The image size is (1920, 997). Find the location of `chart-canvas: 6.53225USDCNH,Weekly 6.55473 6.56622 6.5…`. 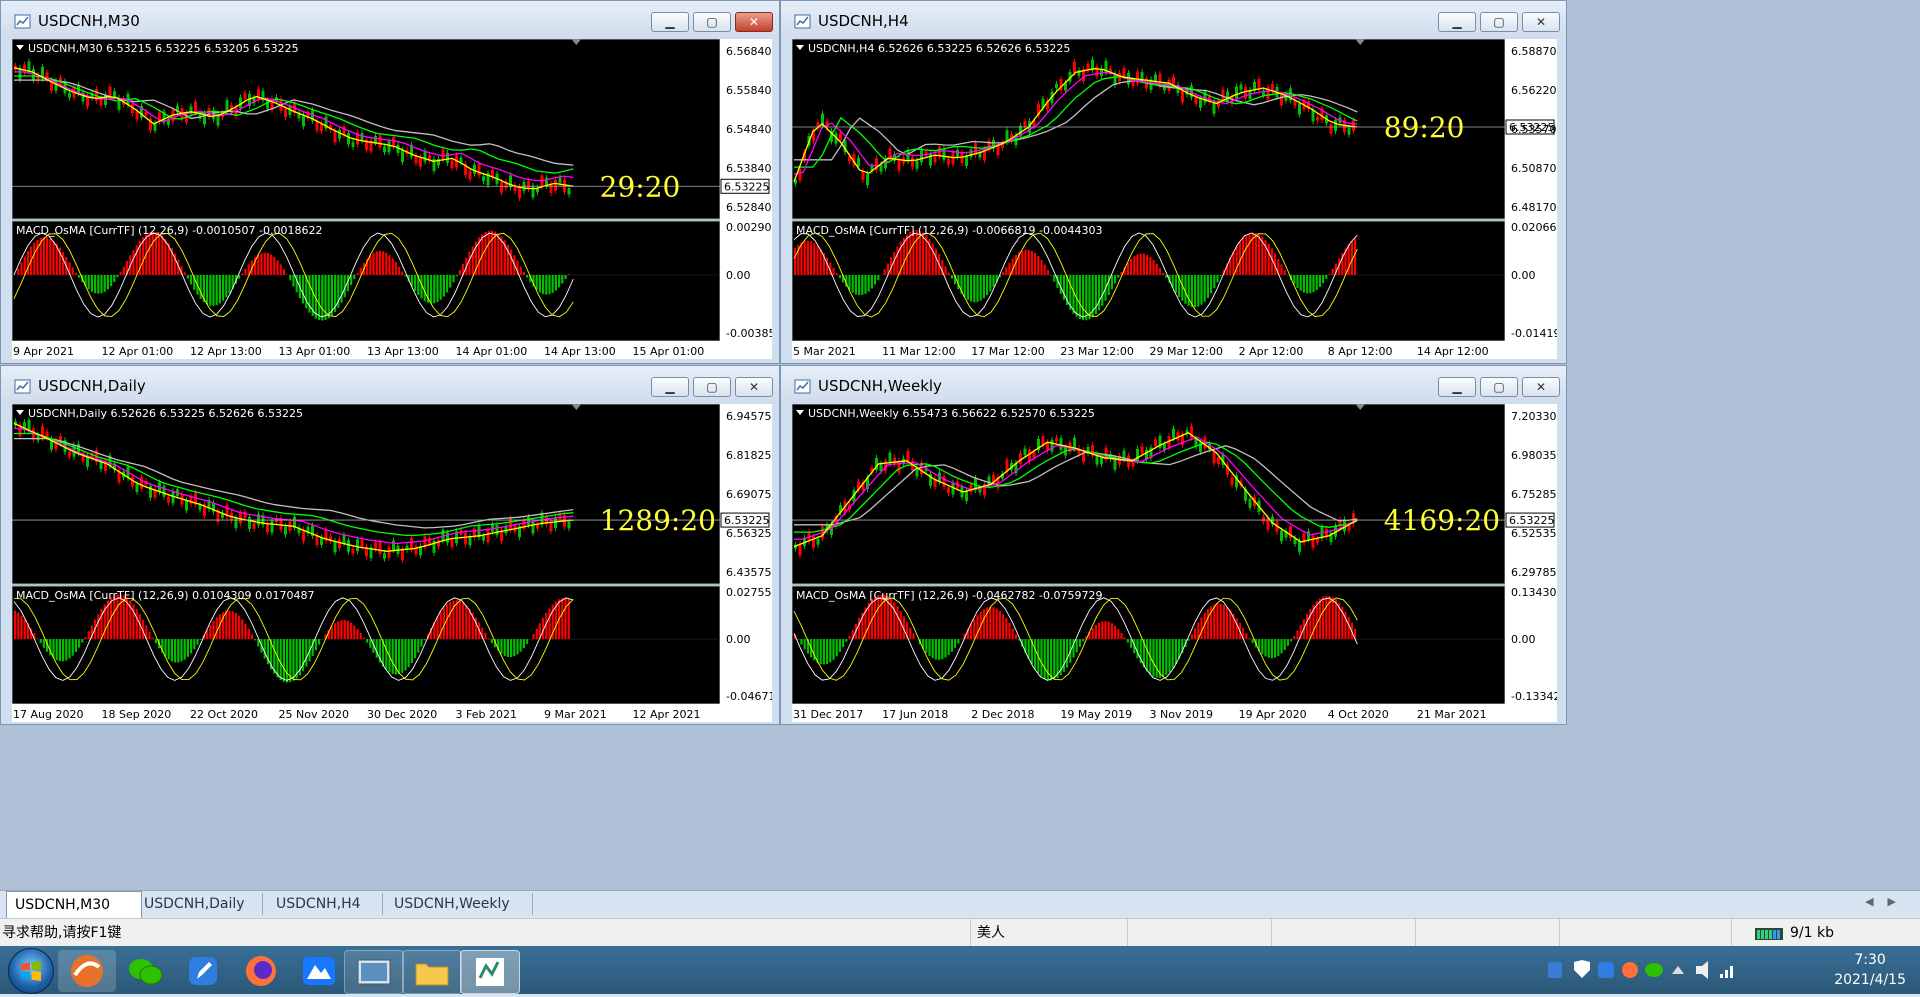

chart-canvas: 6.53225USDCNH,Weekly 6.55473 6.56622 6.5… is located at coordinates (1174, 563).